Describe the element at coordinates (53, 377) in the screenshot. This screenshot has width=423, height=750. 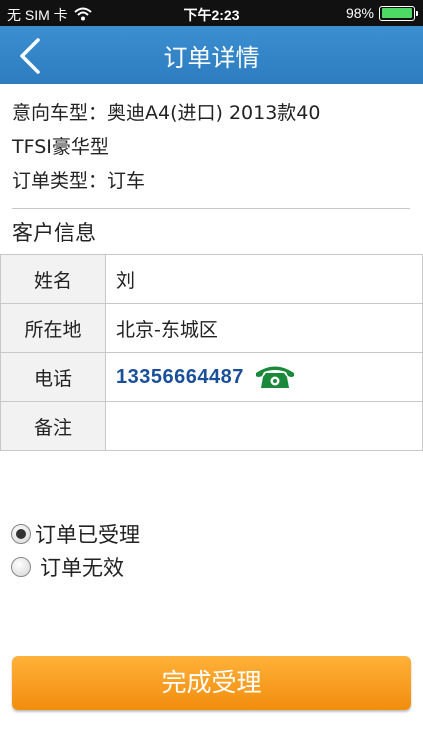
I see `phone-label: 电话` at that location.